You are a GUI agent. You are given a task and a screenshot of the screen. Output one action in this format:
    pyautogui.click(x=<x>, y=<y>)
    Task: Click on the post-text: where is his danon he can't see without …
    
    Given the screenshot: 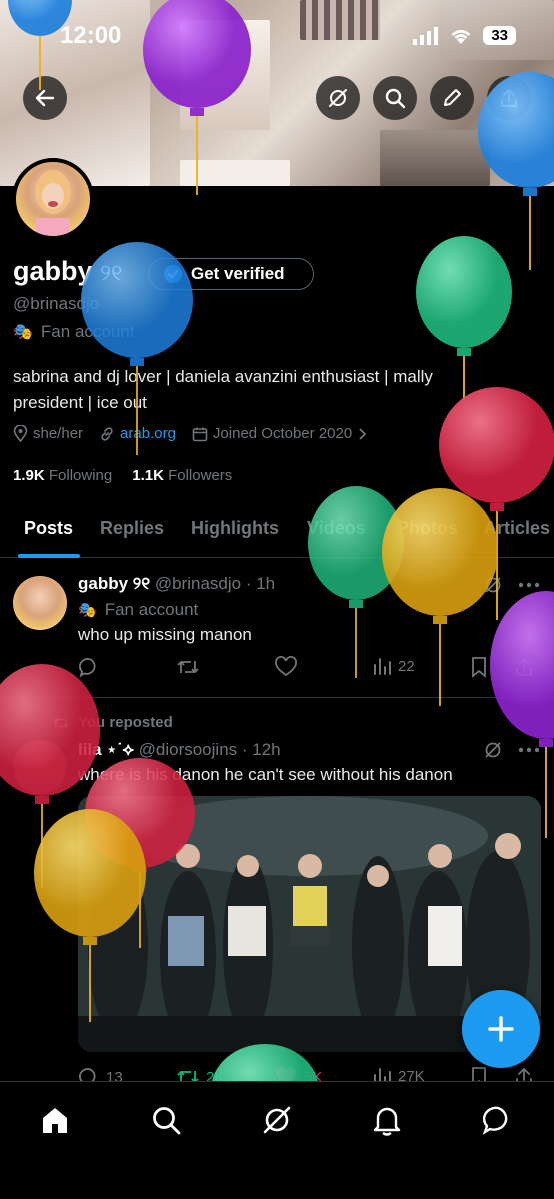 What is the action you would take?
    pyautogui.click(x=265, y=774)
    